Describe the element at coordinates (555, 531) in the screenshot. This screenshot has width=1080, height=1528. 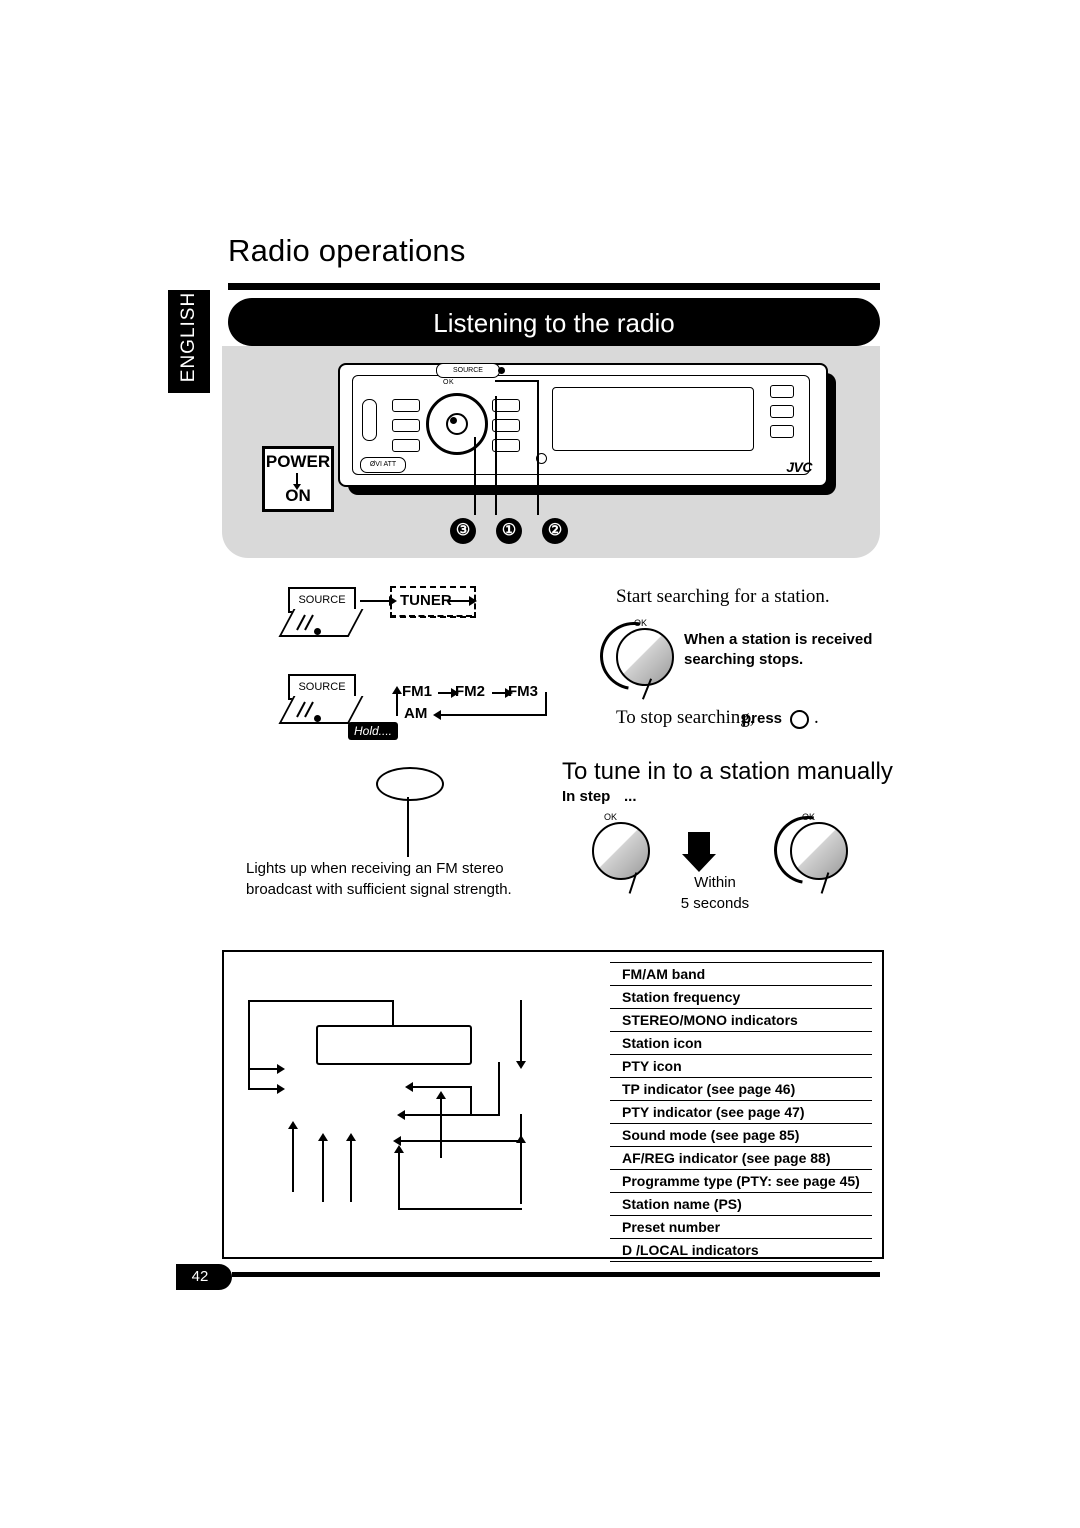
I see `callout-number-2: ②` at that location.